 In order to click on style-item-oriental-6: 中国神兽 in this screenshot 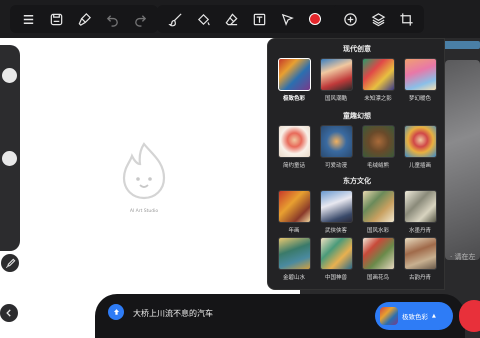, I will do `click(336, 259)`.